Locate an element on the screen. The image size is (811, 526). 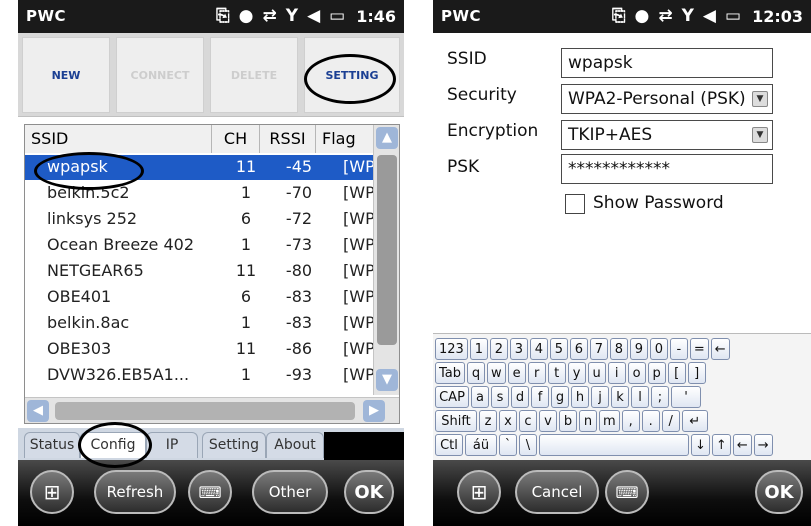
table-row: DVW326.EB5A1... 1 -93 [WP is located at coordinates (200, 375).